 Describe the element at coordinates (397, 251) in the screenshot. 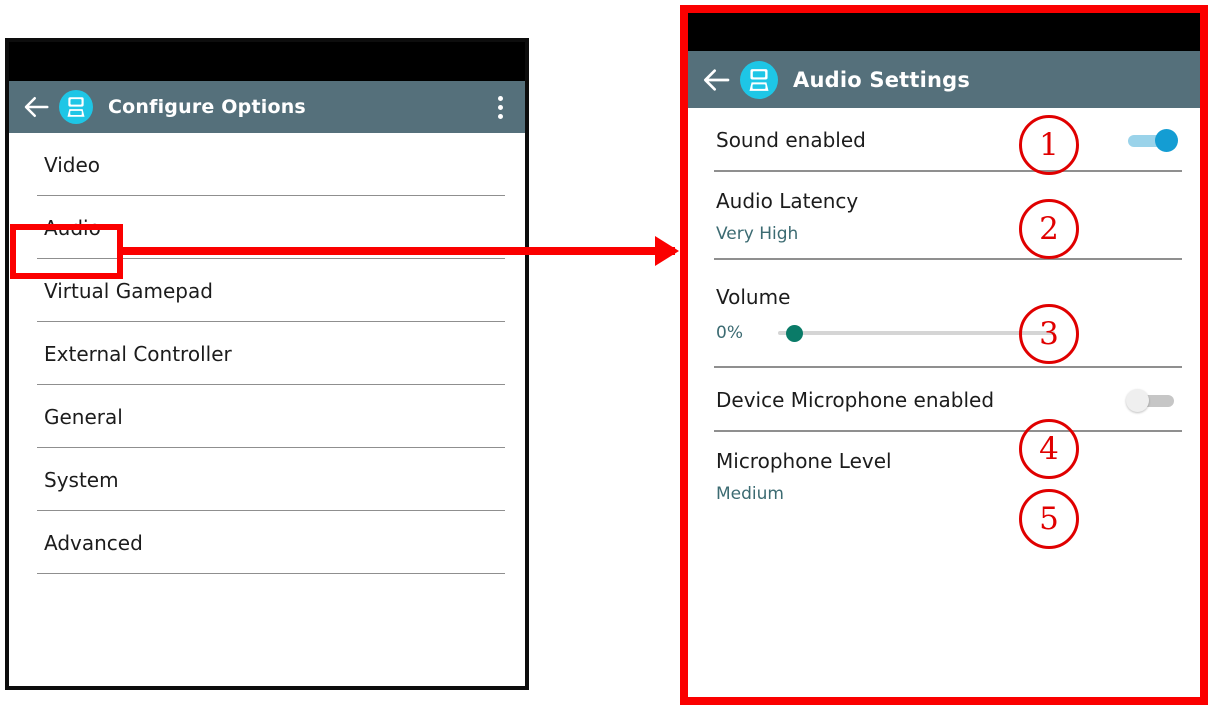

I see `annotation-arrow-line` at that location.